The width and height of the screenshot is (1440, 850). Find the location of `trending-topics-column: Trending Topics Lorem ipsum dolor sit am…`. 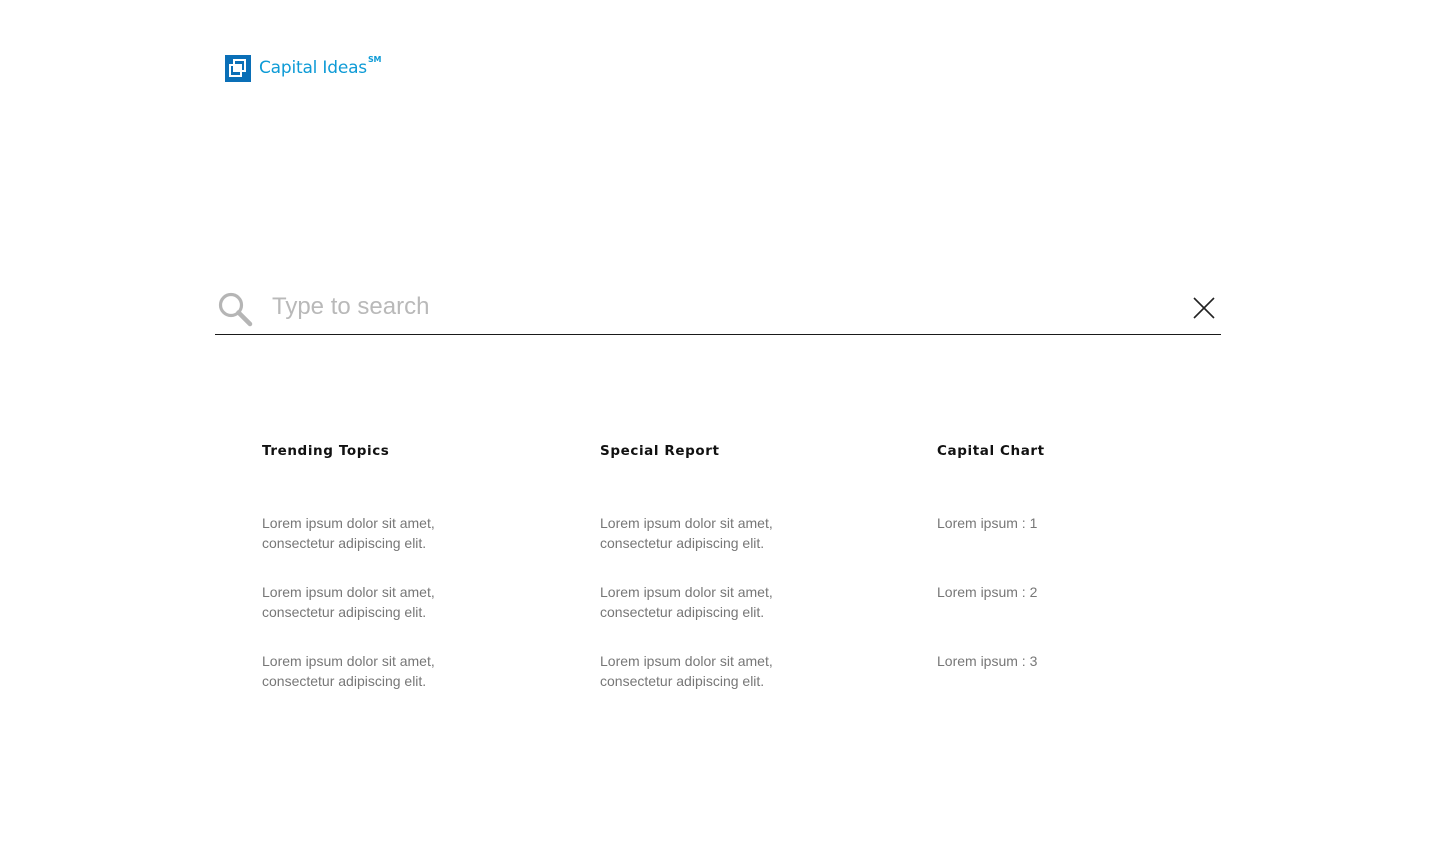

trending-topics-column: Trending Topics Lorem ipsum dolor sit am… is located at coordinates (412, 565).